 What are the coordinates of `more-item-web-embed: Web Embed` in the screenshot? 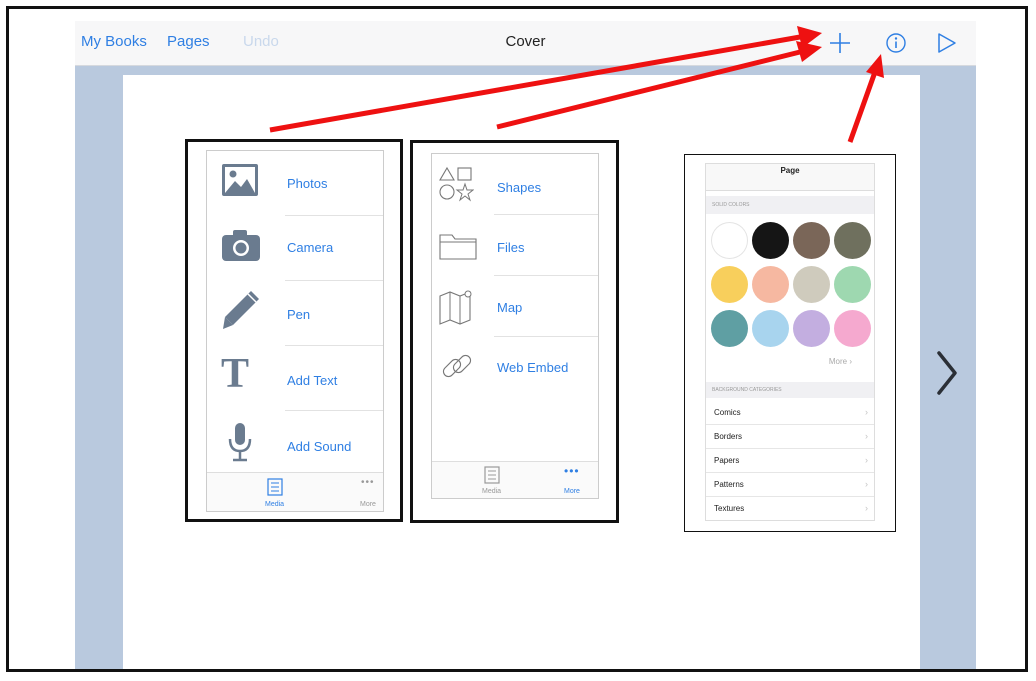 It's located at (515, 367).